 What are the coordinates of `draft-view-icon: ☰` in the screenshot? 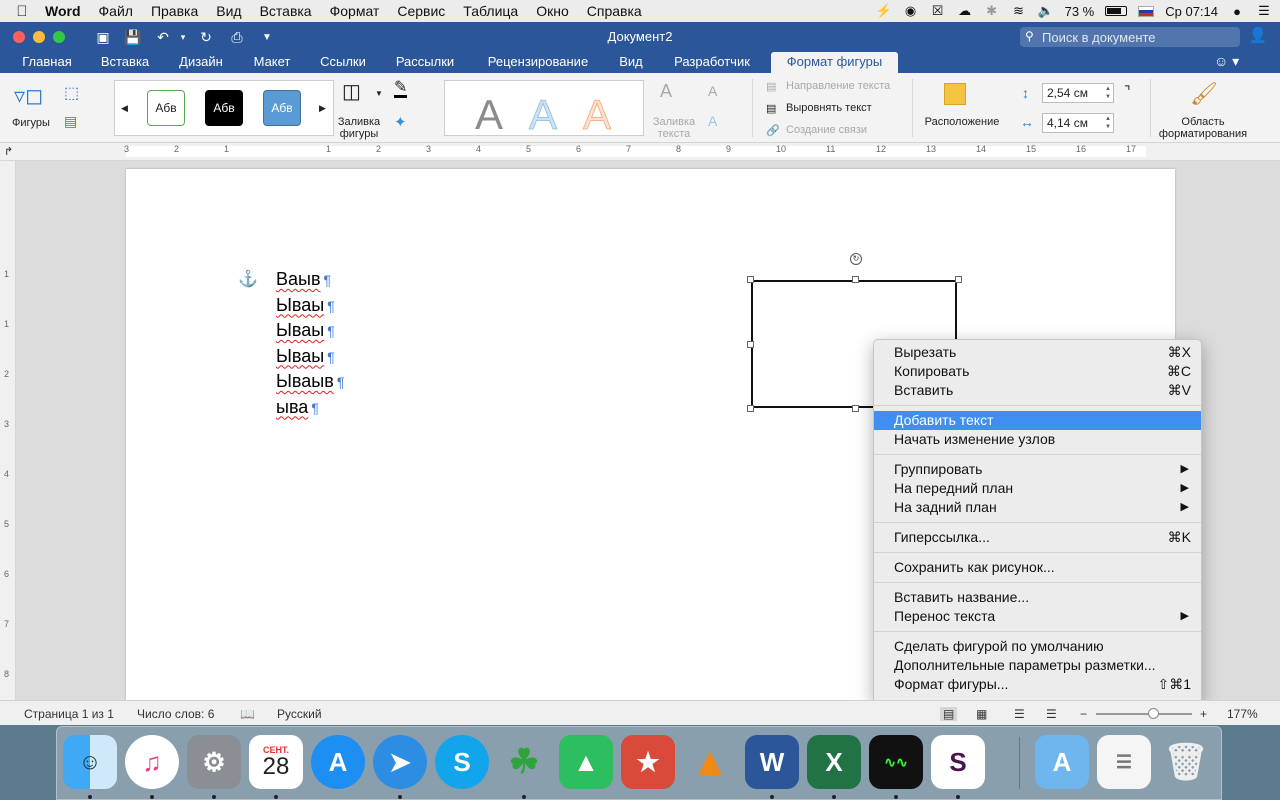 It's located at (1051, 714).